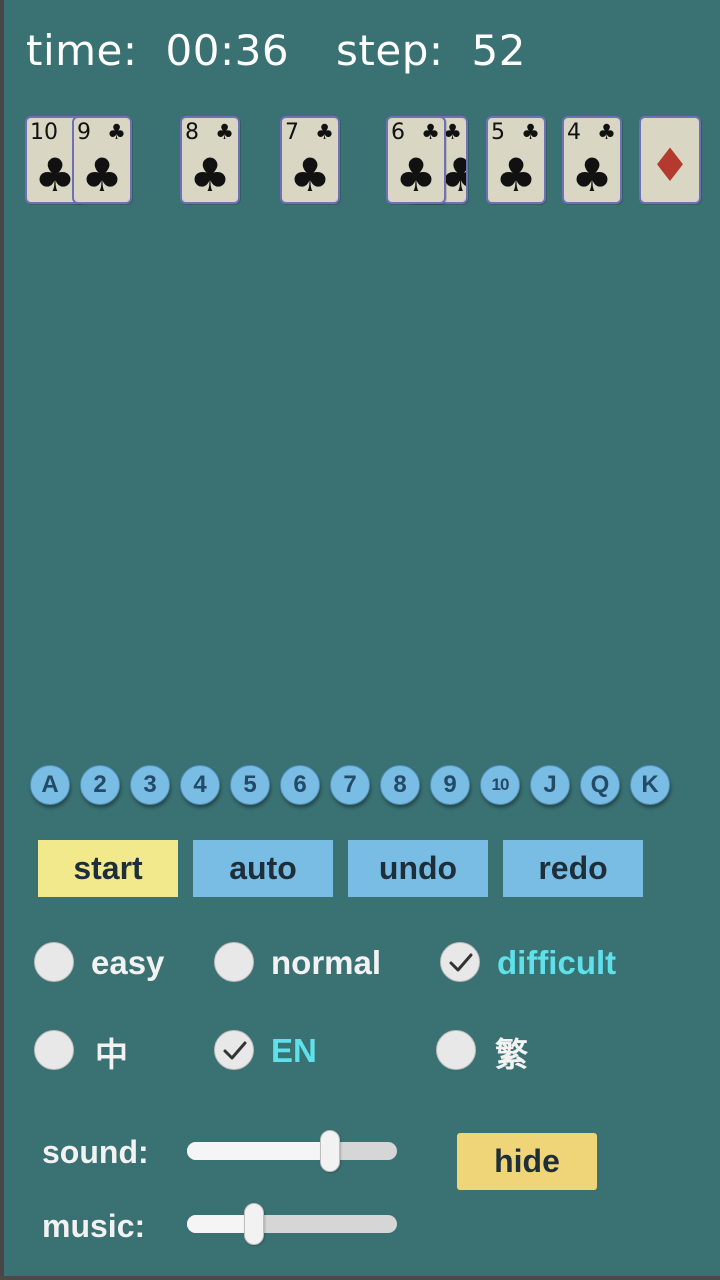 The height and width of the screenshot is (1280, 720). Describe the element at coordinates (254, 1224) in the screenshot. I see `music-slider-thumb` at that location.